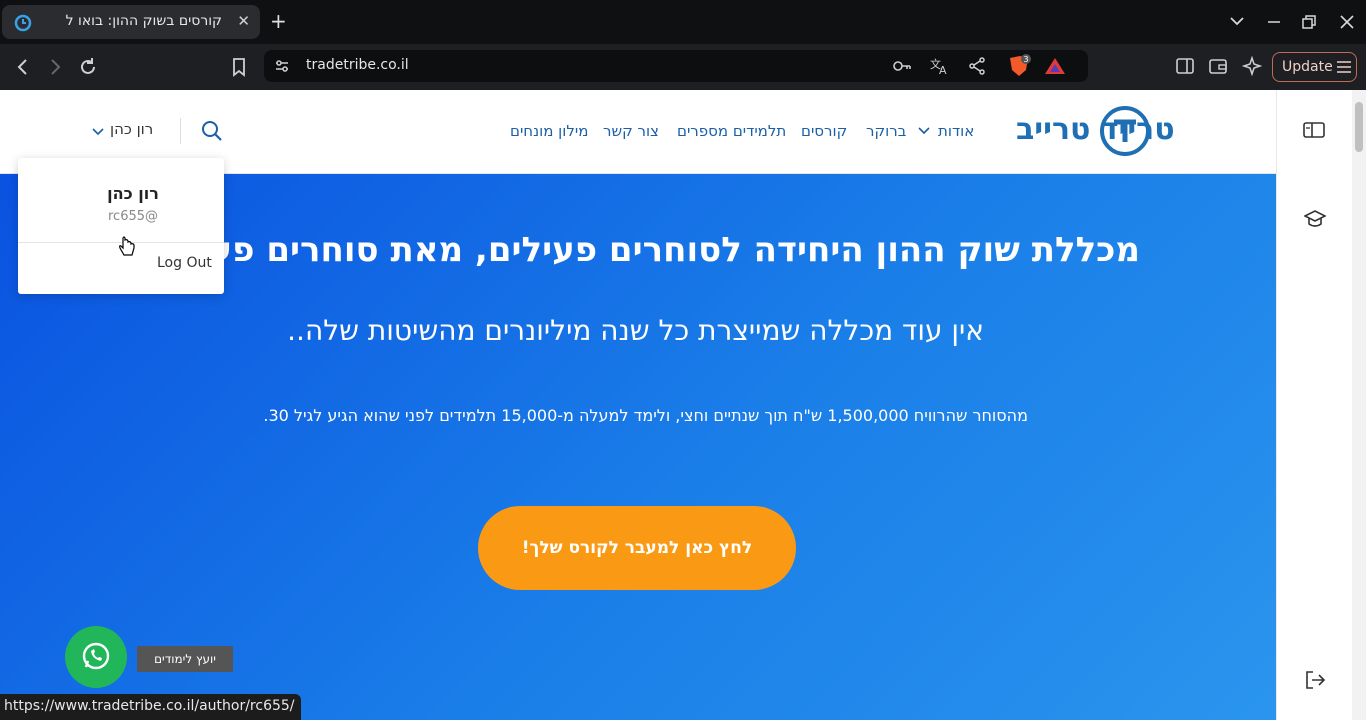 The width and height of the screenshot is (1366, 720). I want to click on whatsapp-icon, so click(96, 656).